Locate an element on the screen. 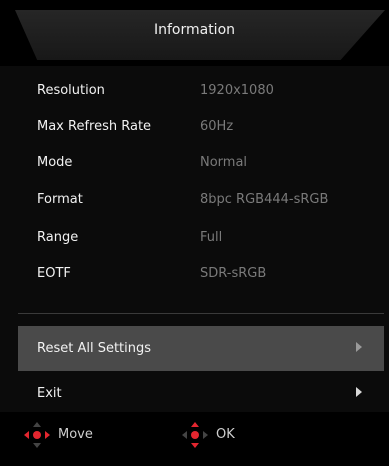 This screenshot has height=466, width=389. info-label: Mode is located at coordinates (55, 162).